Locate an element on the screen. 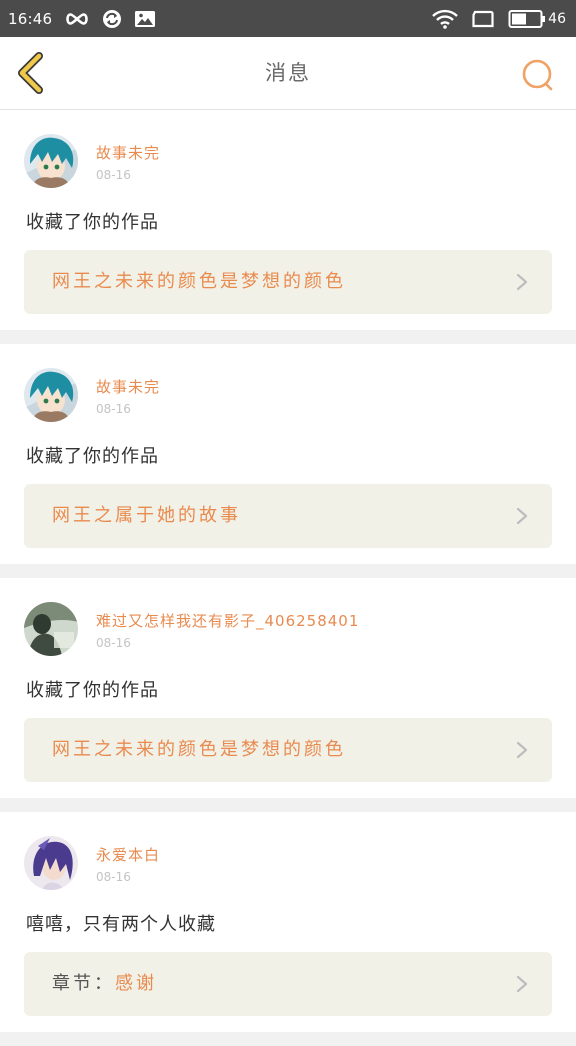 This screenshot has height=1046, width=576. sync-icon is located at coordinates (112, 19).